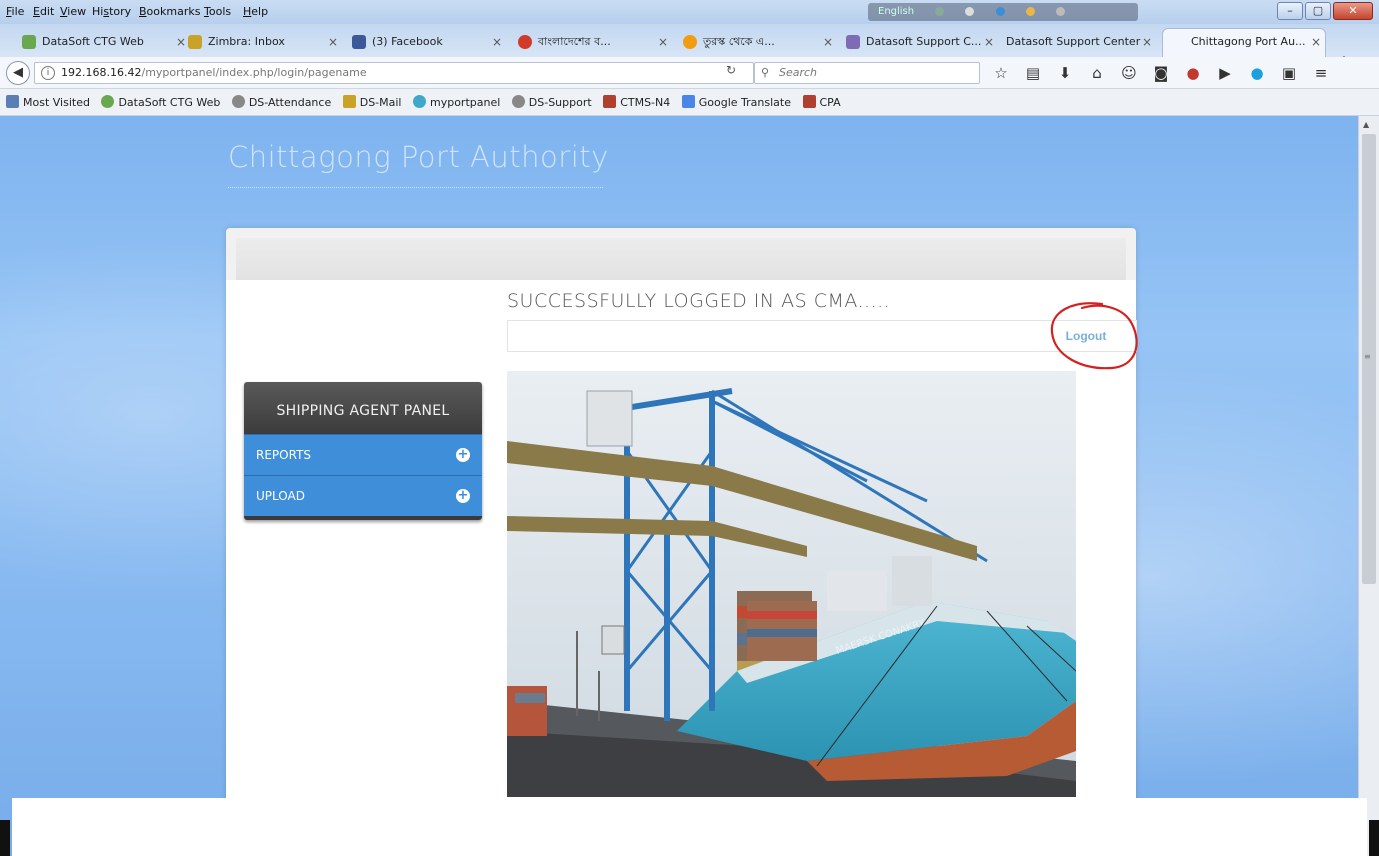  Describe the element at coordinates (418, 157) in the screenshot. I see `site-title: Chittagong Port Authority` at that location.